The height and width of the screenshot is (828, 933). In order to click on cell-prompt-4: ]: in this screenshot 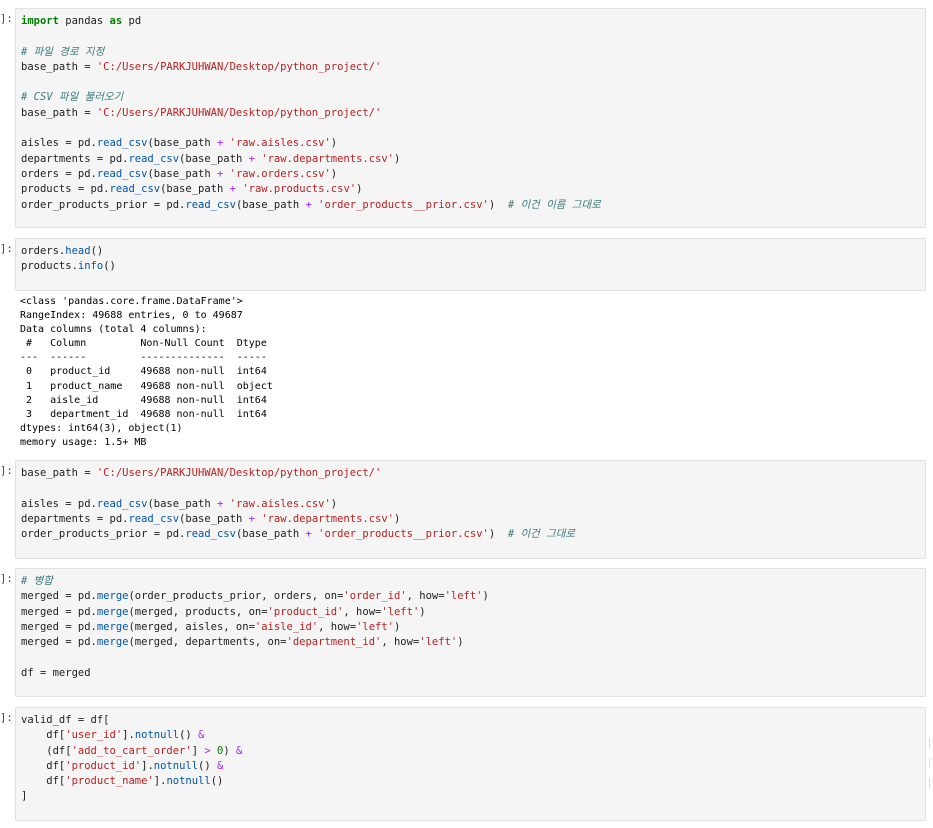, I will do `click(6, 579)`.